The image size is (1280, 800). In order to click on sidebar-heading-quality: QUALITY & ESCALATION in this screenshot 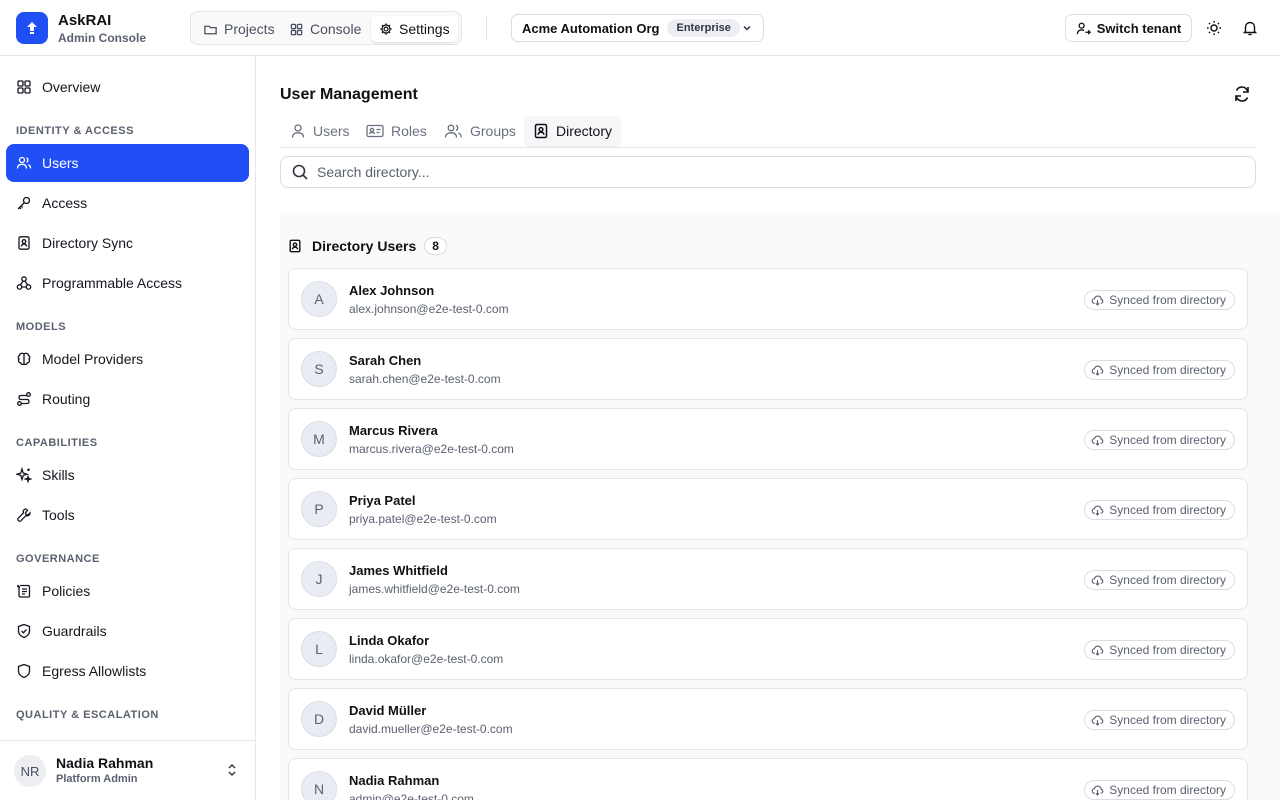, I will do `click(87, 715)`.